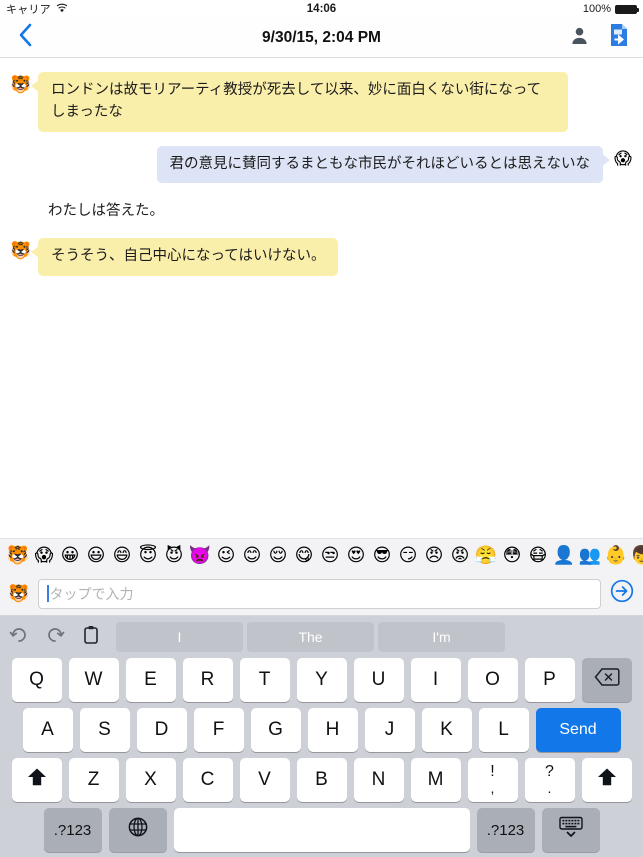 Image resolution: width=643 pixels, height=857 pixels. What do you see at coordinates (564, 555) in the screenshot?
I see `emoji-option-21: 👤` at bounding box center [564, 555].